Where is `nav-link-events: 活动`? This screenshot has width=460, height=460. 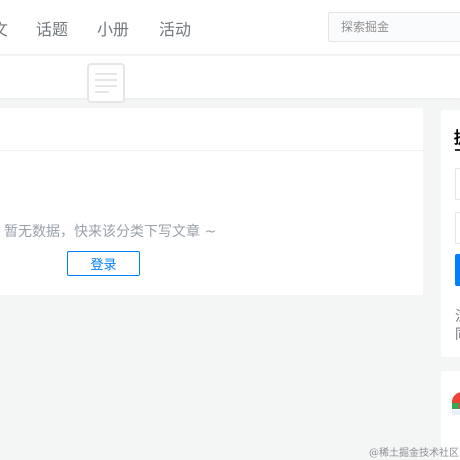
nav-link-events: 活动 is located at coordinates (175, 28).